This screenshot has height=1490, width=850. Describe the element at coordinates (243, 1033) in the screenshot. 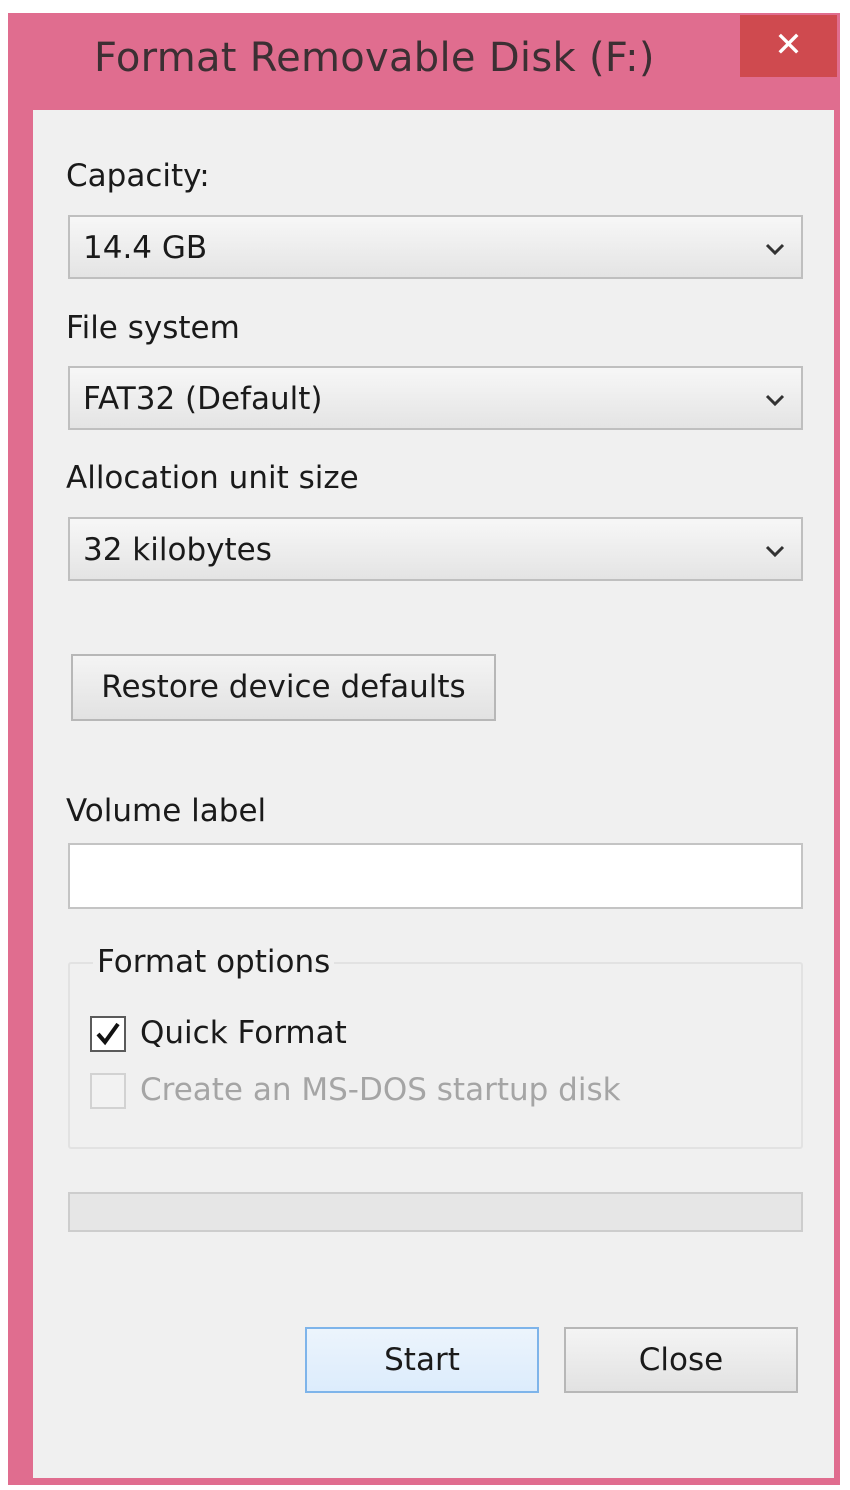

I see `quick-format-label: Quick Format` at that location.